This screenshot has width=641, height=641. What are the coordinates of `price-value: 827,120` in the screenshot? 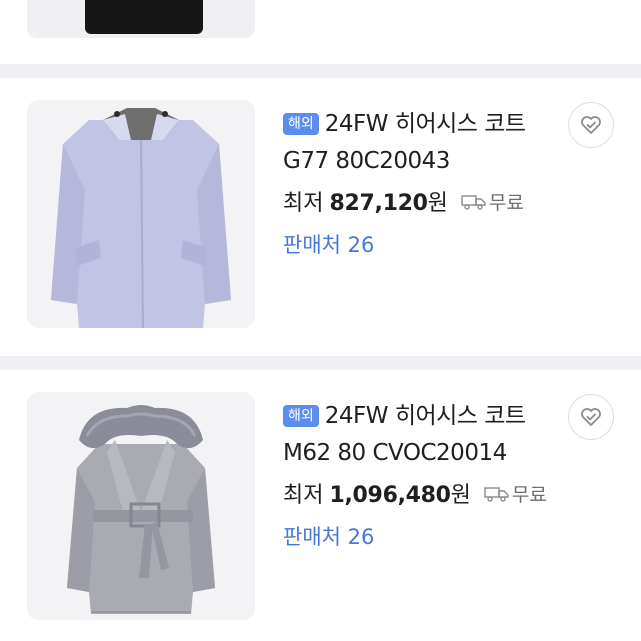 It's located at (378, 203).